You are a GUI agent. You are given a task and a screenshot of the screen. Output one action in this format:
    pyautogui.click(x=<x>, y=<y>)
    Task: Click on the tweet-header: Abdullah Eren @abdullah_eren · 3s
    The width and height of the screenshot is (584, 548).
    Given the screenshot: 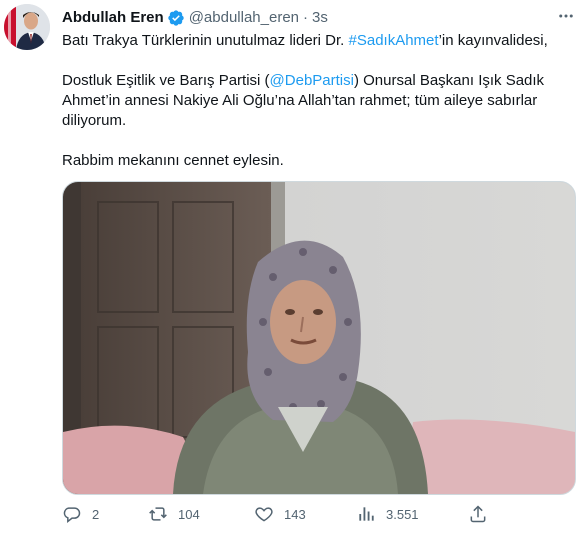 What is the action you would take?
    pyautogui.click(x=195, y=18)
    